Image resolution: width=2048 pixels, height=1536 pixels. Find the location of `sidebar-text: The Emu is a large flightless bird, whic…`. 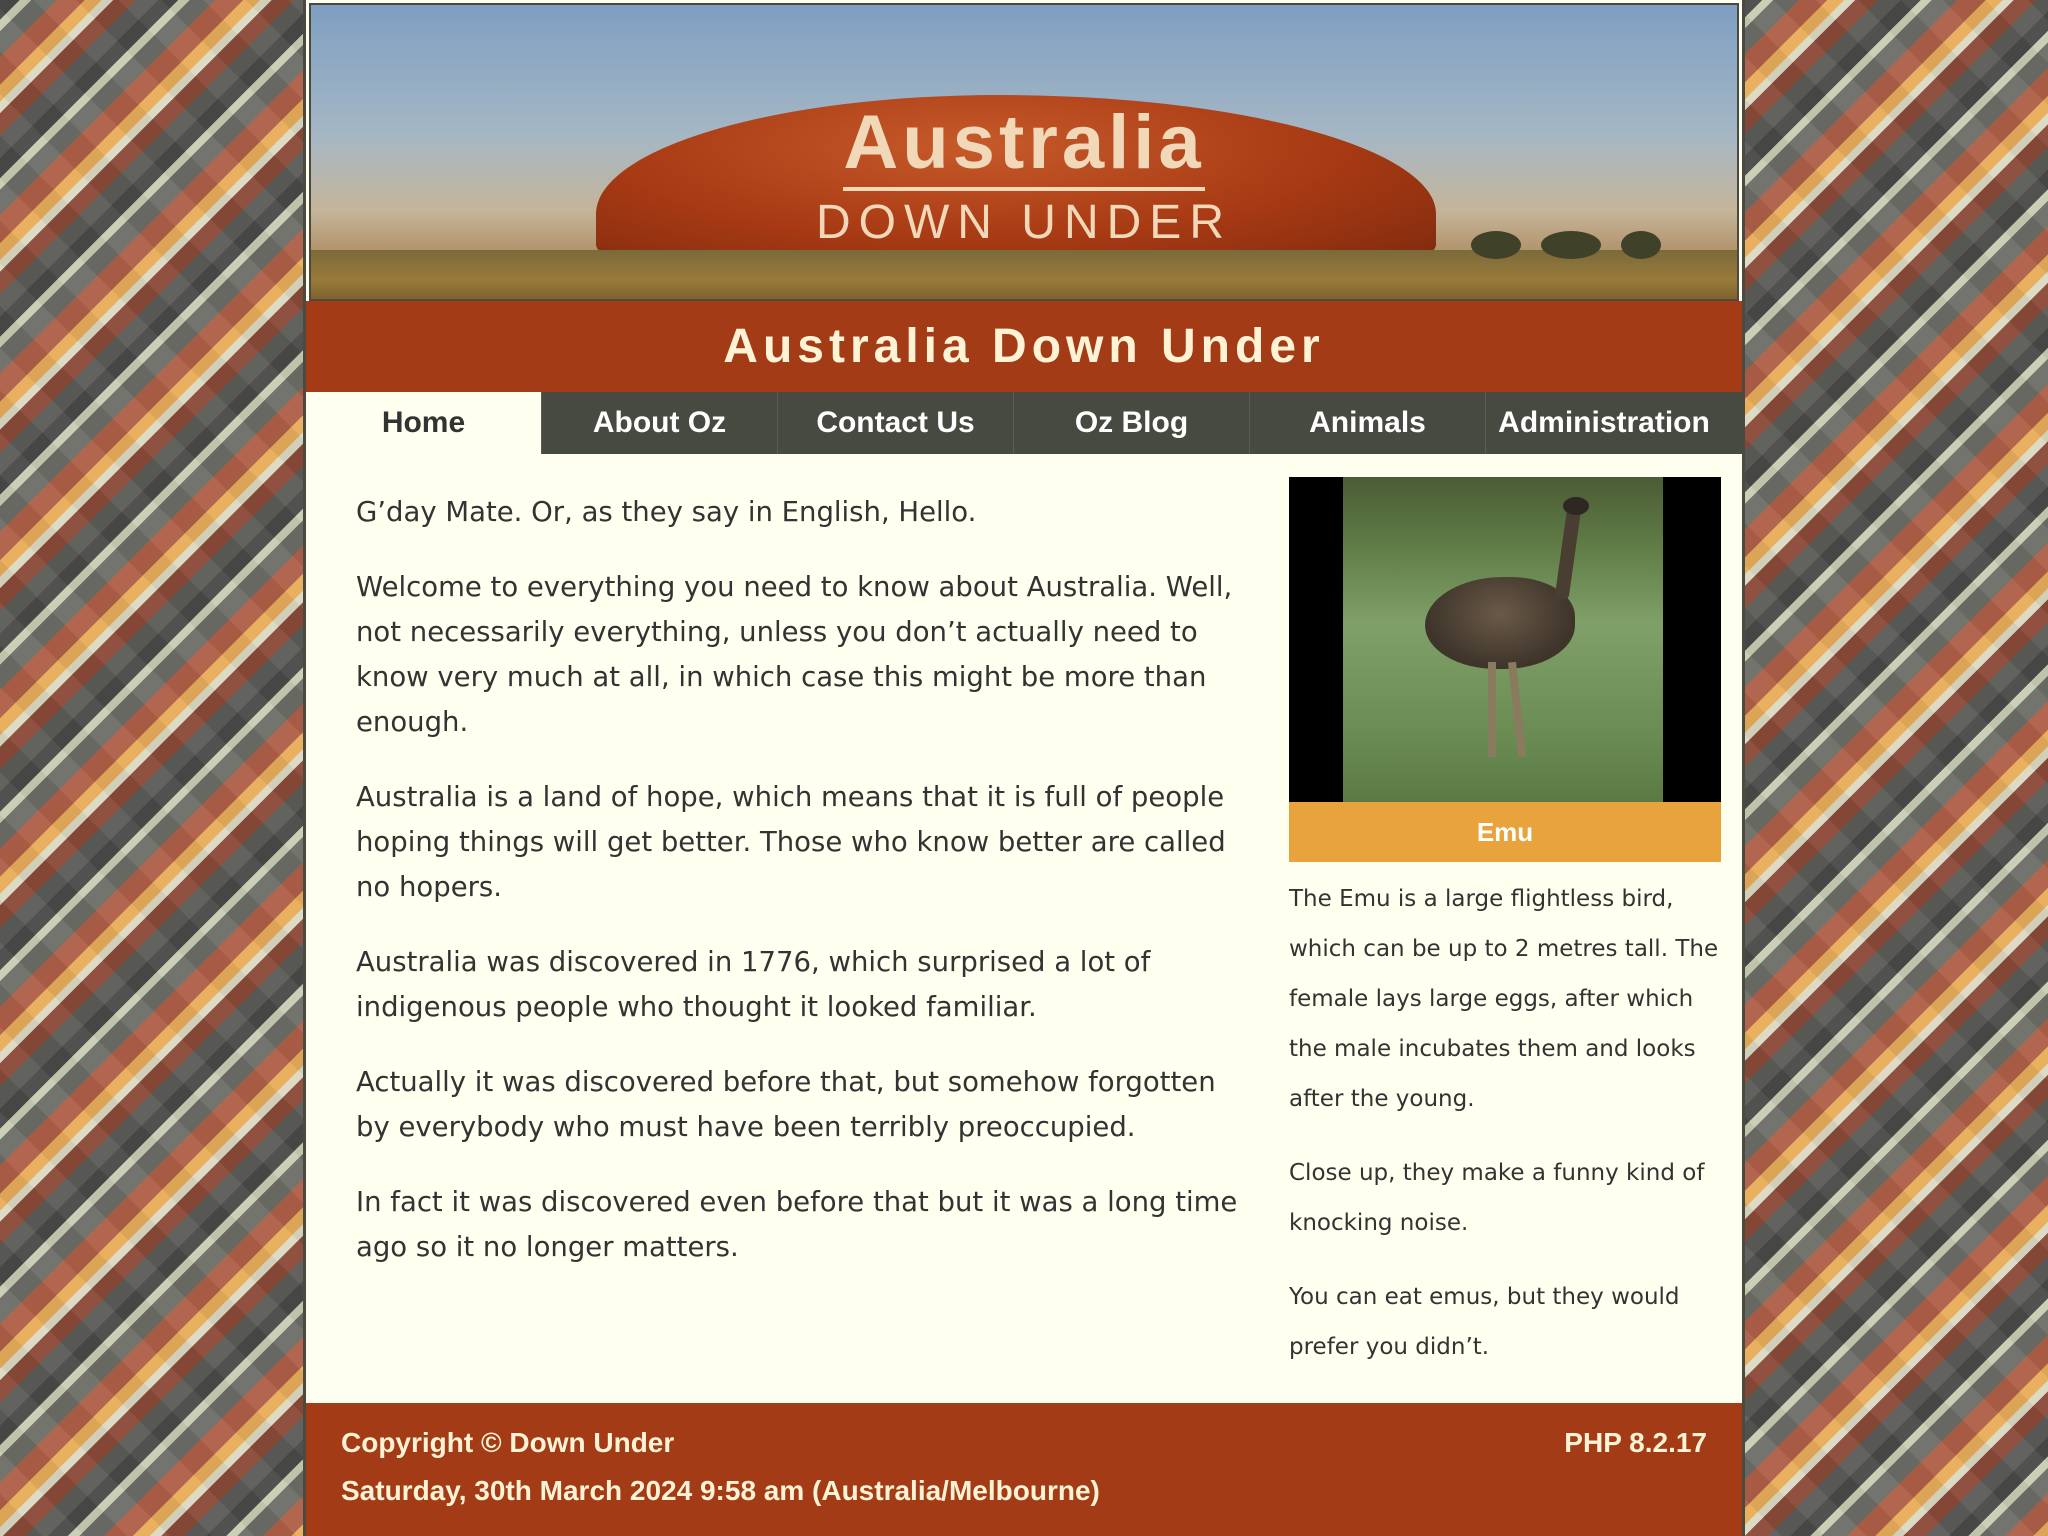

sidebar-text: The Emu is a large flightless bird, whic… is located at coordinates (1505, 1123).